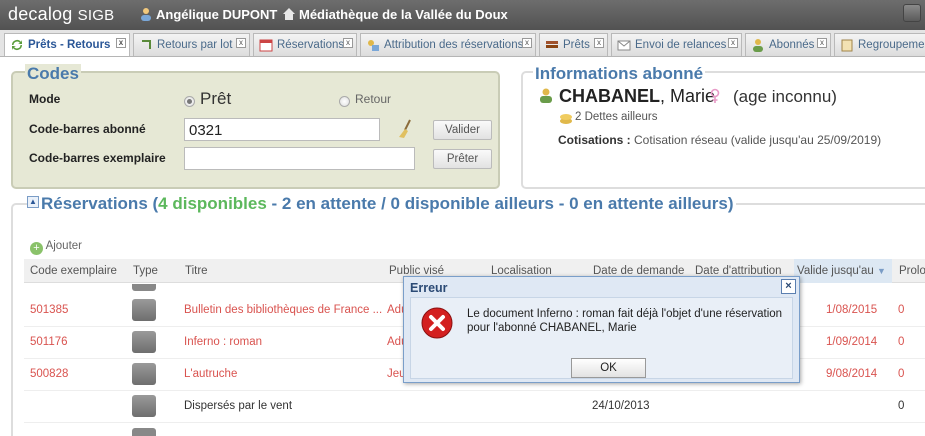 The image size is (925, 436). Describe the element at coordinates (49, 342) in the screenshot. I see `row-code: 501176` at that location.